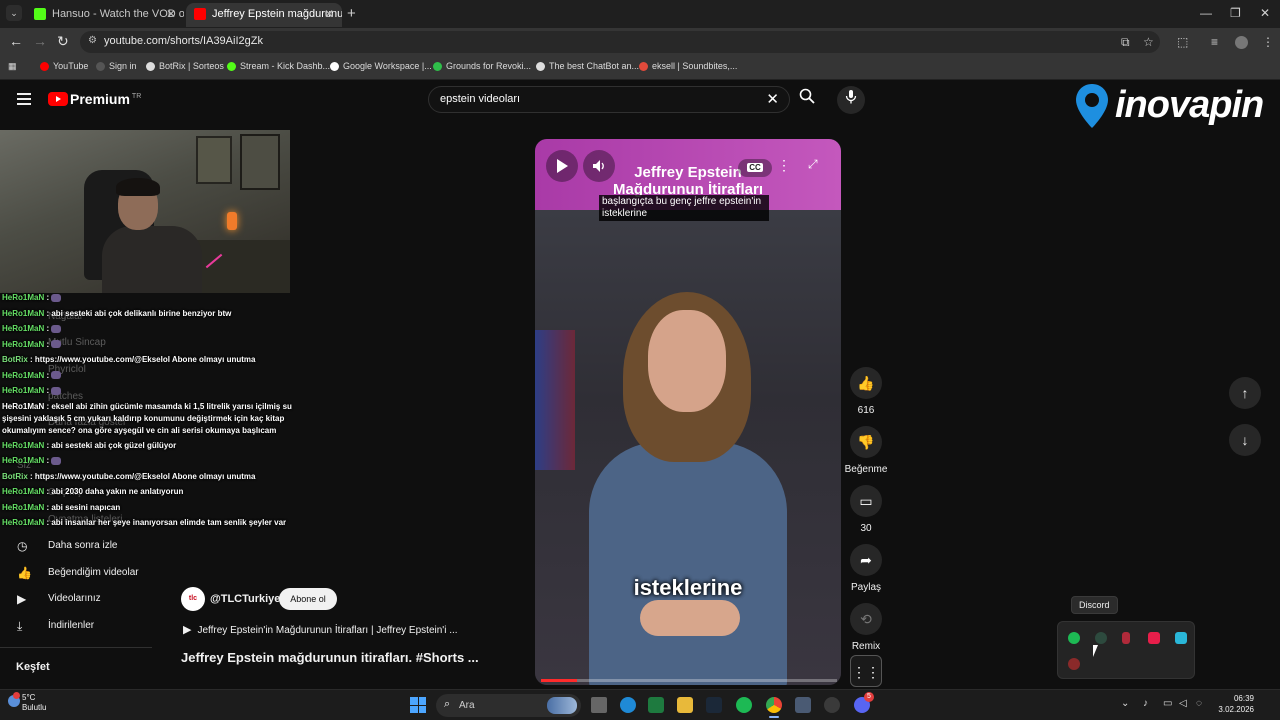 This screenshot has width=1280, height=720. Describe the element at coordinates (14, 13) in the screenshot. I see `tab-search-button: ⌄` at that location.